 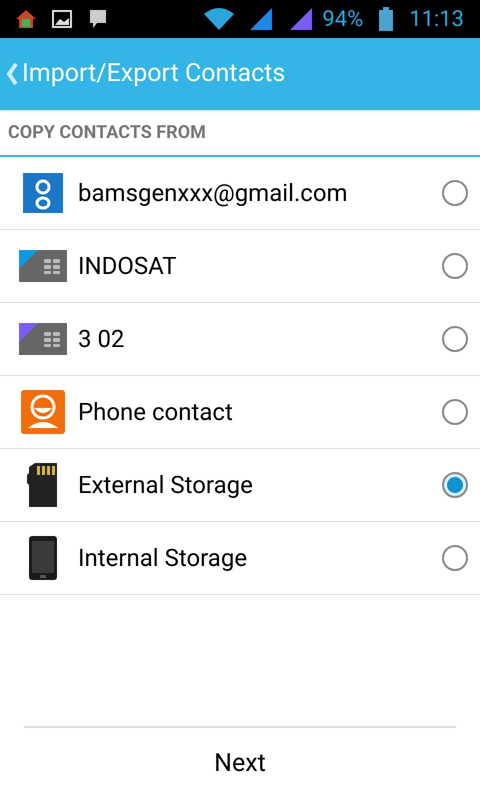 What do you see at coordinates (154, 74) in the screenshot?
I see `screen-title: Import/Export Contacts` at bounding box center [154, 74].